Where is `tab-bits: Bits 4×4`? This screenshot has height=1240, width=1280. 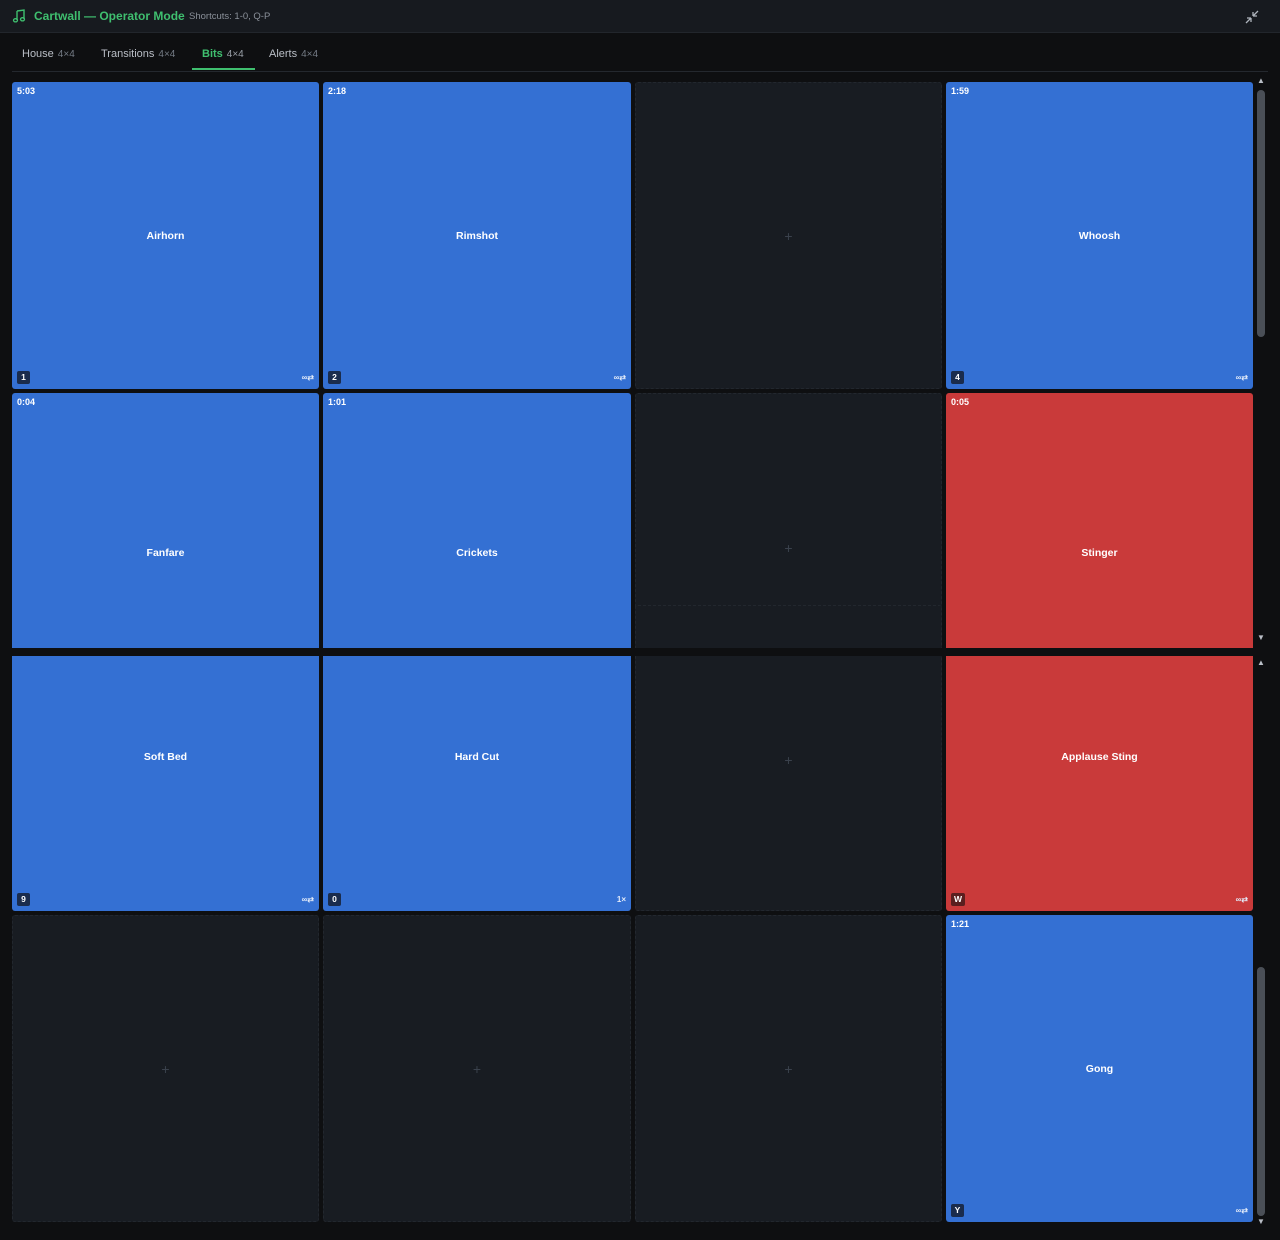 tab-bits: Bits 4×4 is located at coordinates (223, 54).